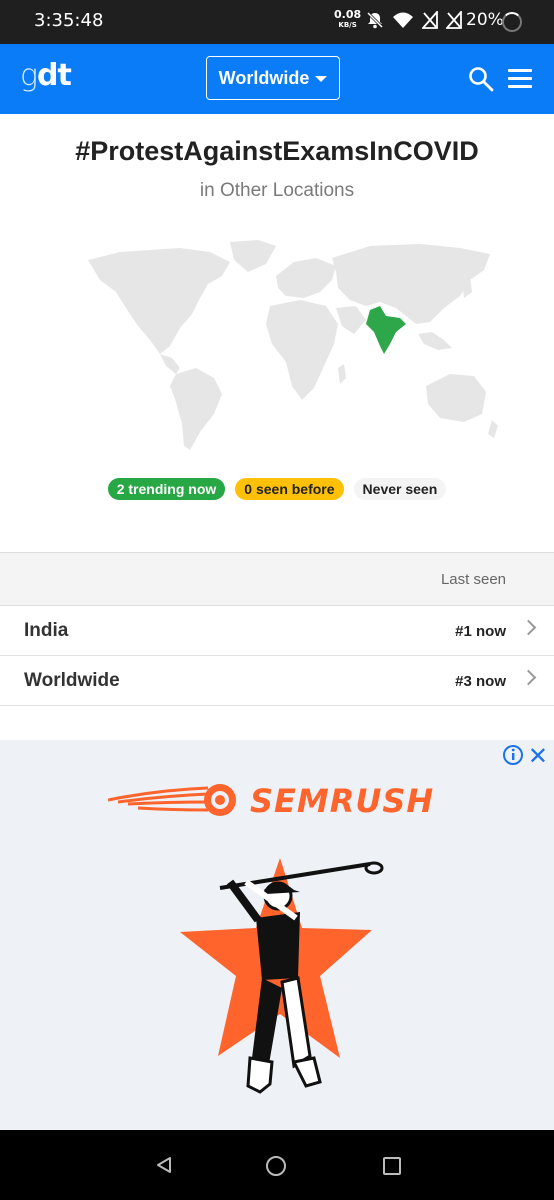 This screenshot has height=1200, width=554. Describe the element at coordinates (351, 320) in the screenshot. I see `arabia-shape` at that location.